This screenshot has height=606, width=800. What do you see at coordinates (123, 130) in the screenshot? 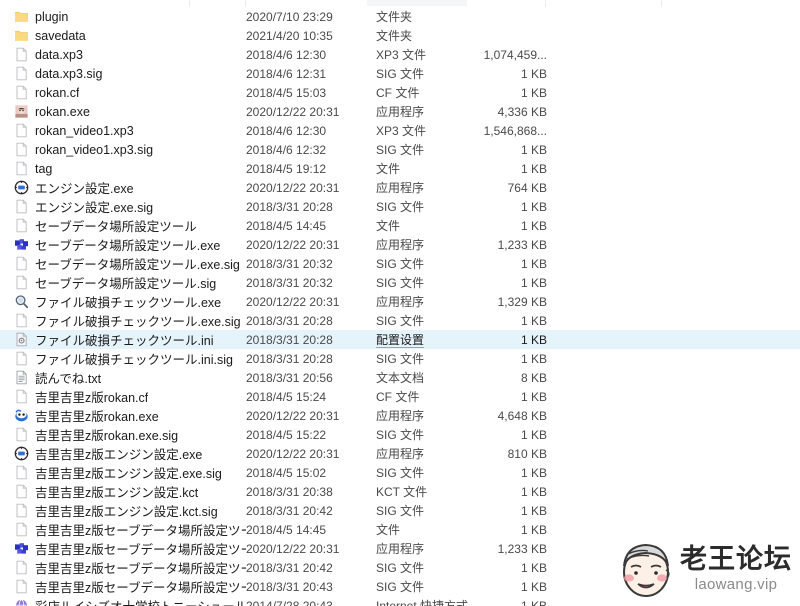
I see `file-name-cell: rokan_video1.xp3` at bounding box center [123, 130].